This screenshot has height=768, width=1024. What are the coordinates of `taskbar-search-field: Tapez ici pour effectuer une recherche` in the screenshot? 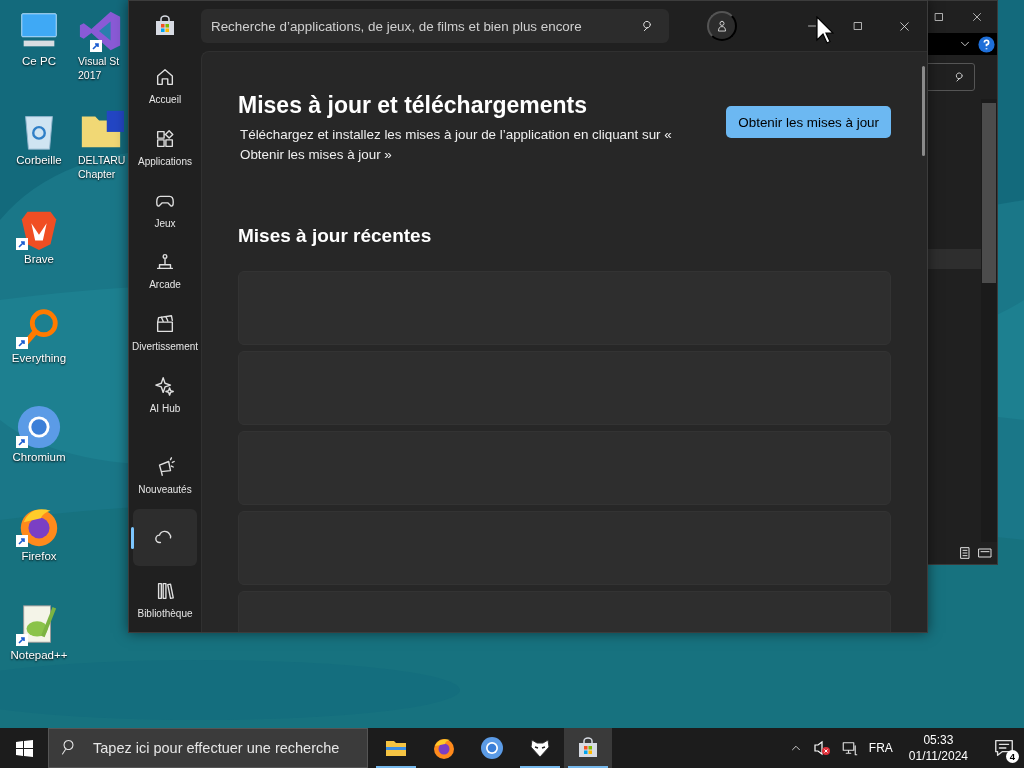 It's located at (208, 748).